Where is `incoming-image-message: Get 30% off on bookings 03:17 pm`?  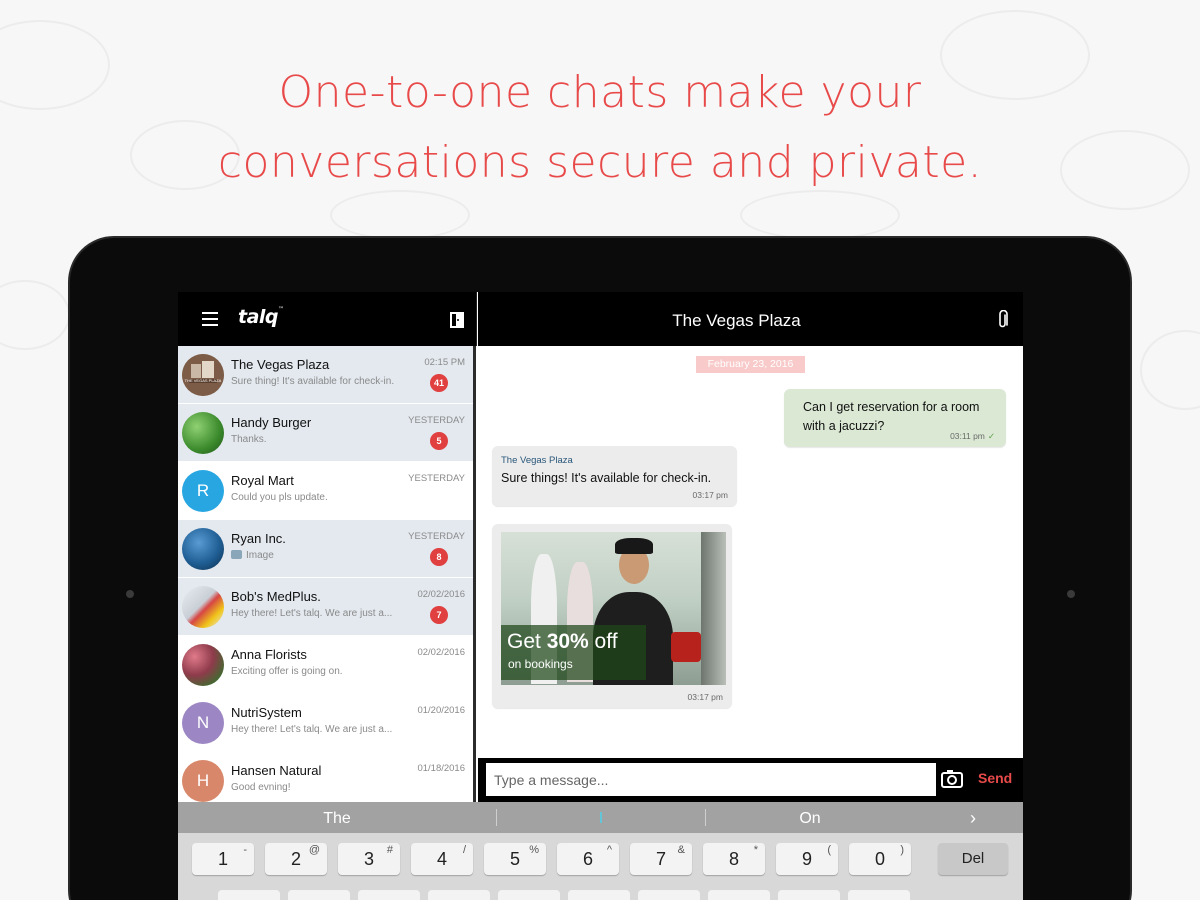 incoming-image-message: Get 30% off on bookings 03:17 pm is located at coordinates (612, 616).